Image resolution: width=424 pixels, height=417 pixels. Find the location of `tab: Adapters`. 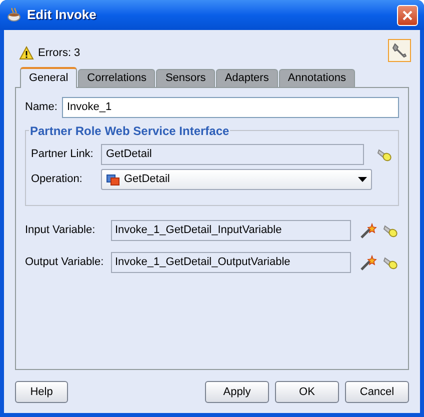

tab: Adapters is located at coordinates (247, 78).